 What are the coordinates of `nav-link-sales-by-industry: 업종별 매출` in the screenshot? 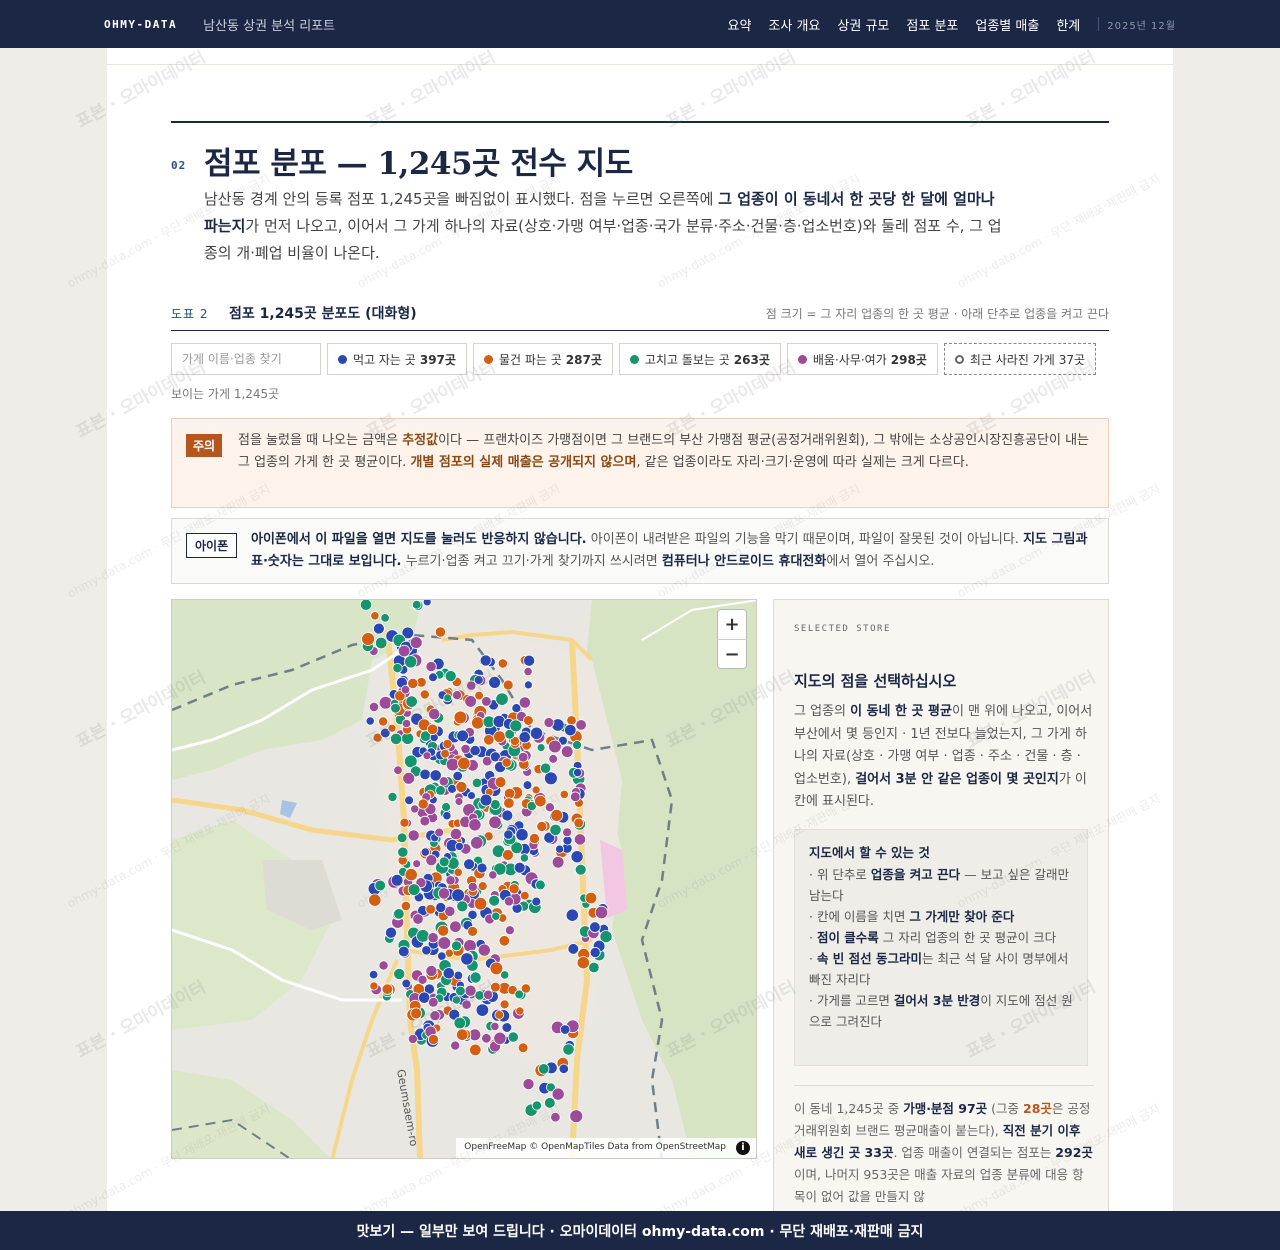 It's located at (1007, 24).